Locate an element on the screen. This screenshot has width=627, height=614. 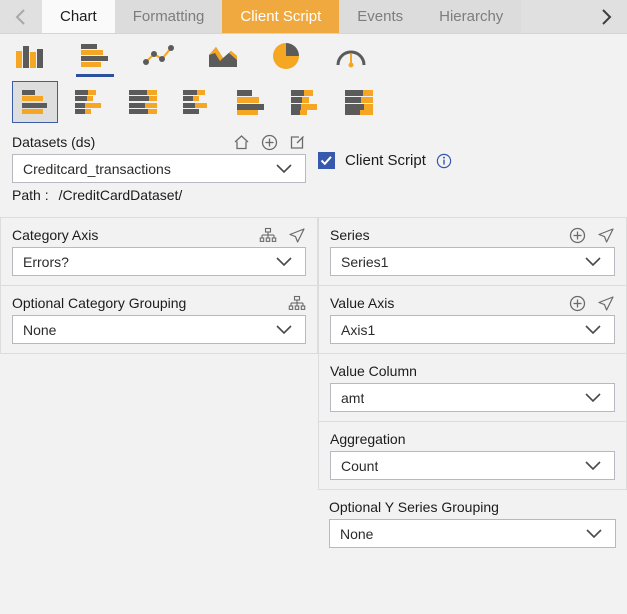
chevron-left-icon is located at coordinates (20, 16).